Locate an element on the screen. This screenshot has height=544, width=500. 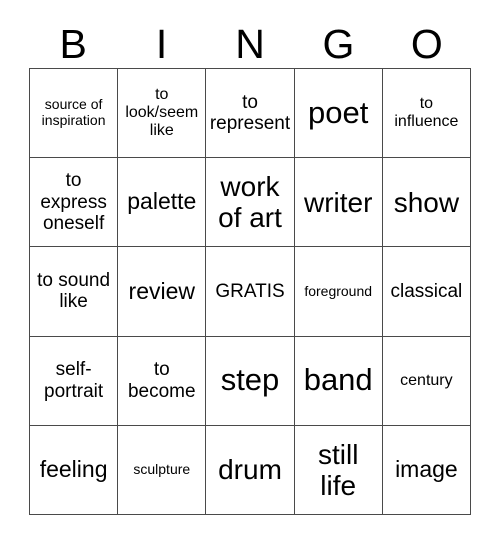
bingo-cell-g3: foreground is located at coordinates (338, 292).